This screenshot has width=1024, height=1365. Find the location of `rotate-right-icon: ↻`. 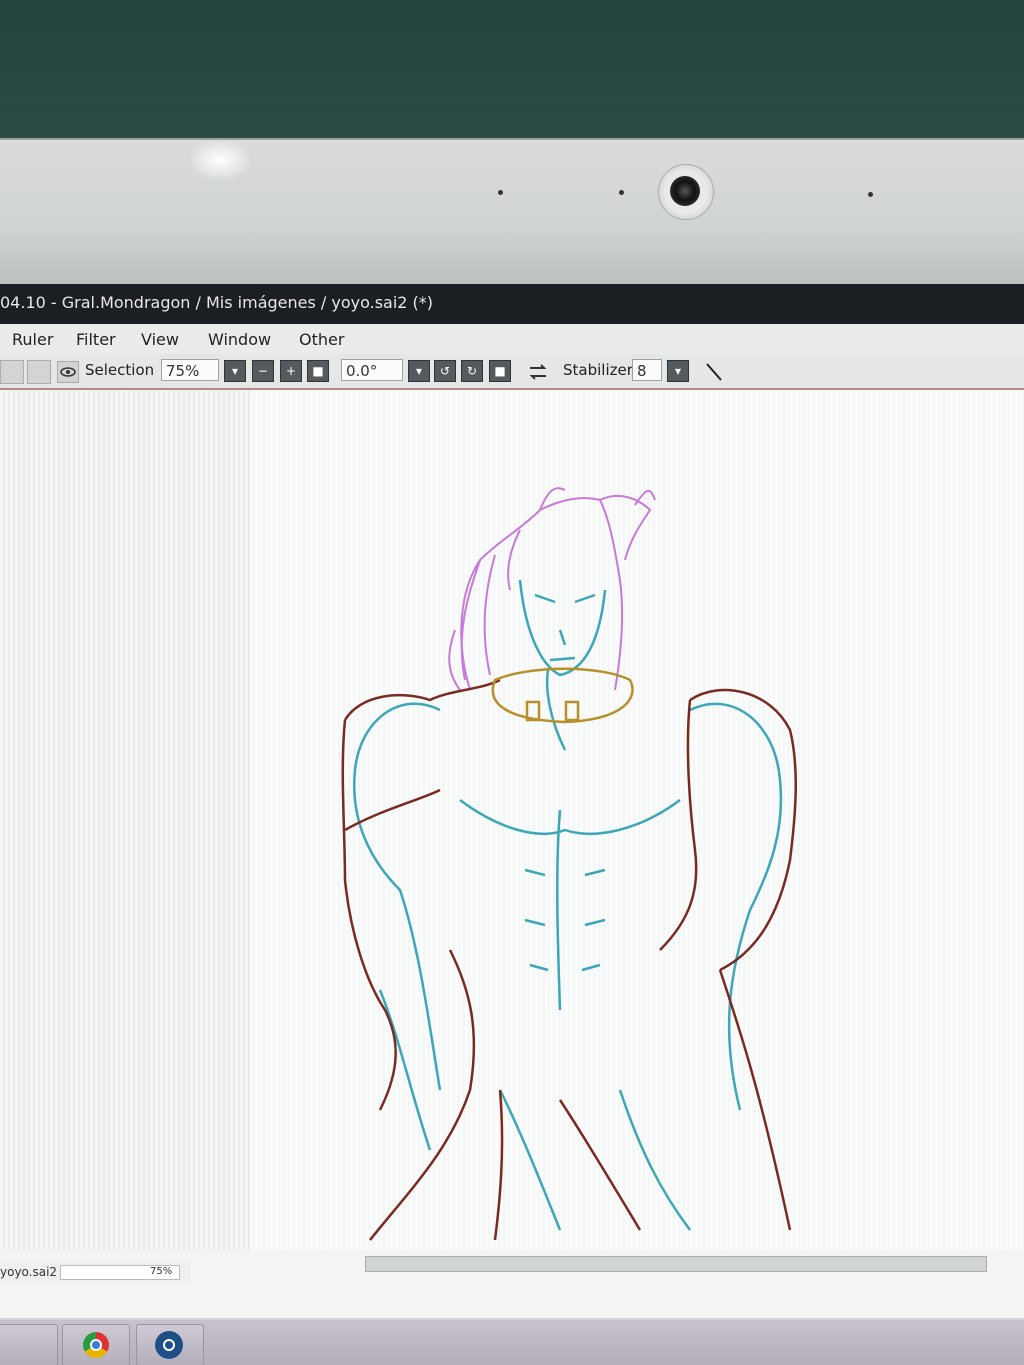

rotate-right-icon: ↻ is located at coordinates (472, 371).